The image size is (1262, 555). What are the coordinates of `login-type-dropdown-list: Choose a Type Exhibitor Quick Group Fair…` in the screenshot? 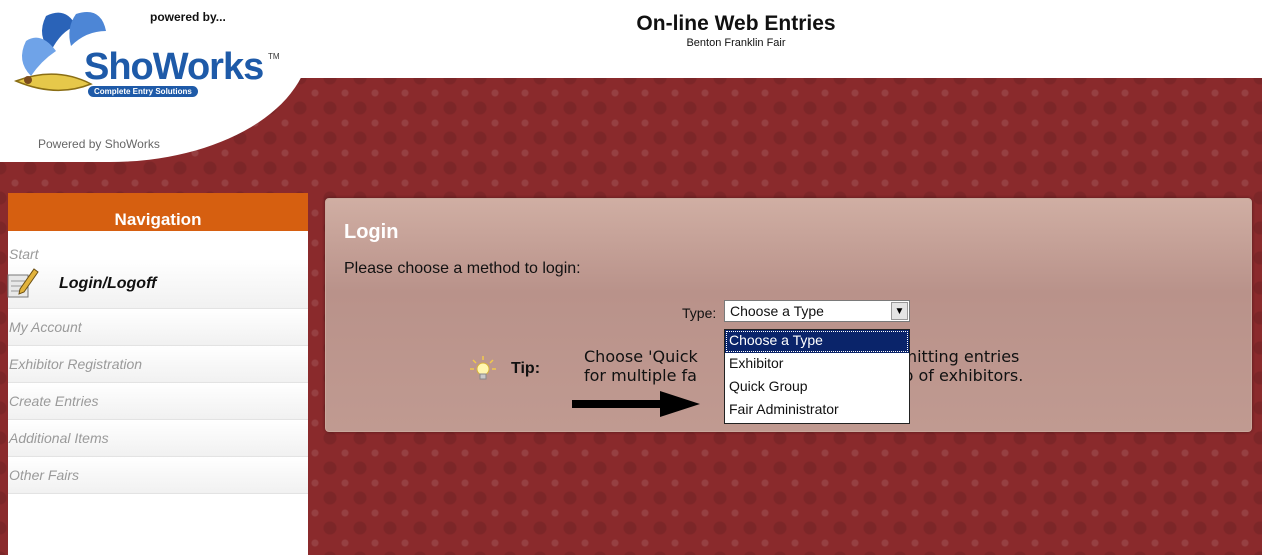 It's located at (817, 376).